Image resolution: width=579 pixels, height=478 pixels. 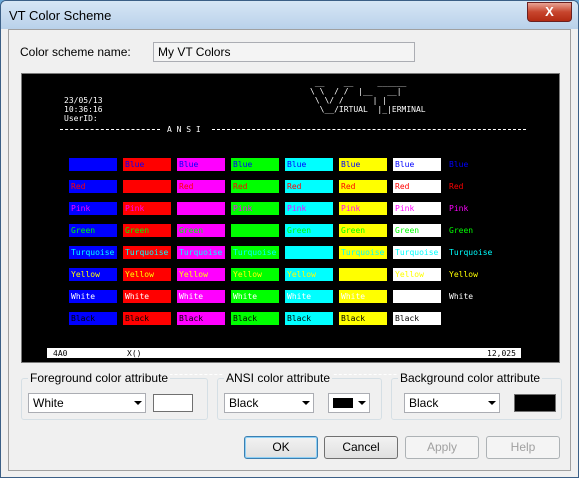 I want to click on logo-line-1: __ __ ______, so click(x=358, y=82).